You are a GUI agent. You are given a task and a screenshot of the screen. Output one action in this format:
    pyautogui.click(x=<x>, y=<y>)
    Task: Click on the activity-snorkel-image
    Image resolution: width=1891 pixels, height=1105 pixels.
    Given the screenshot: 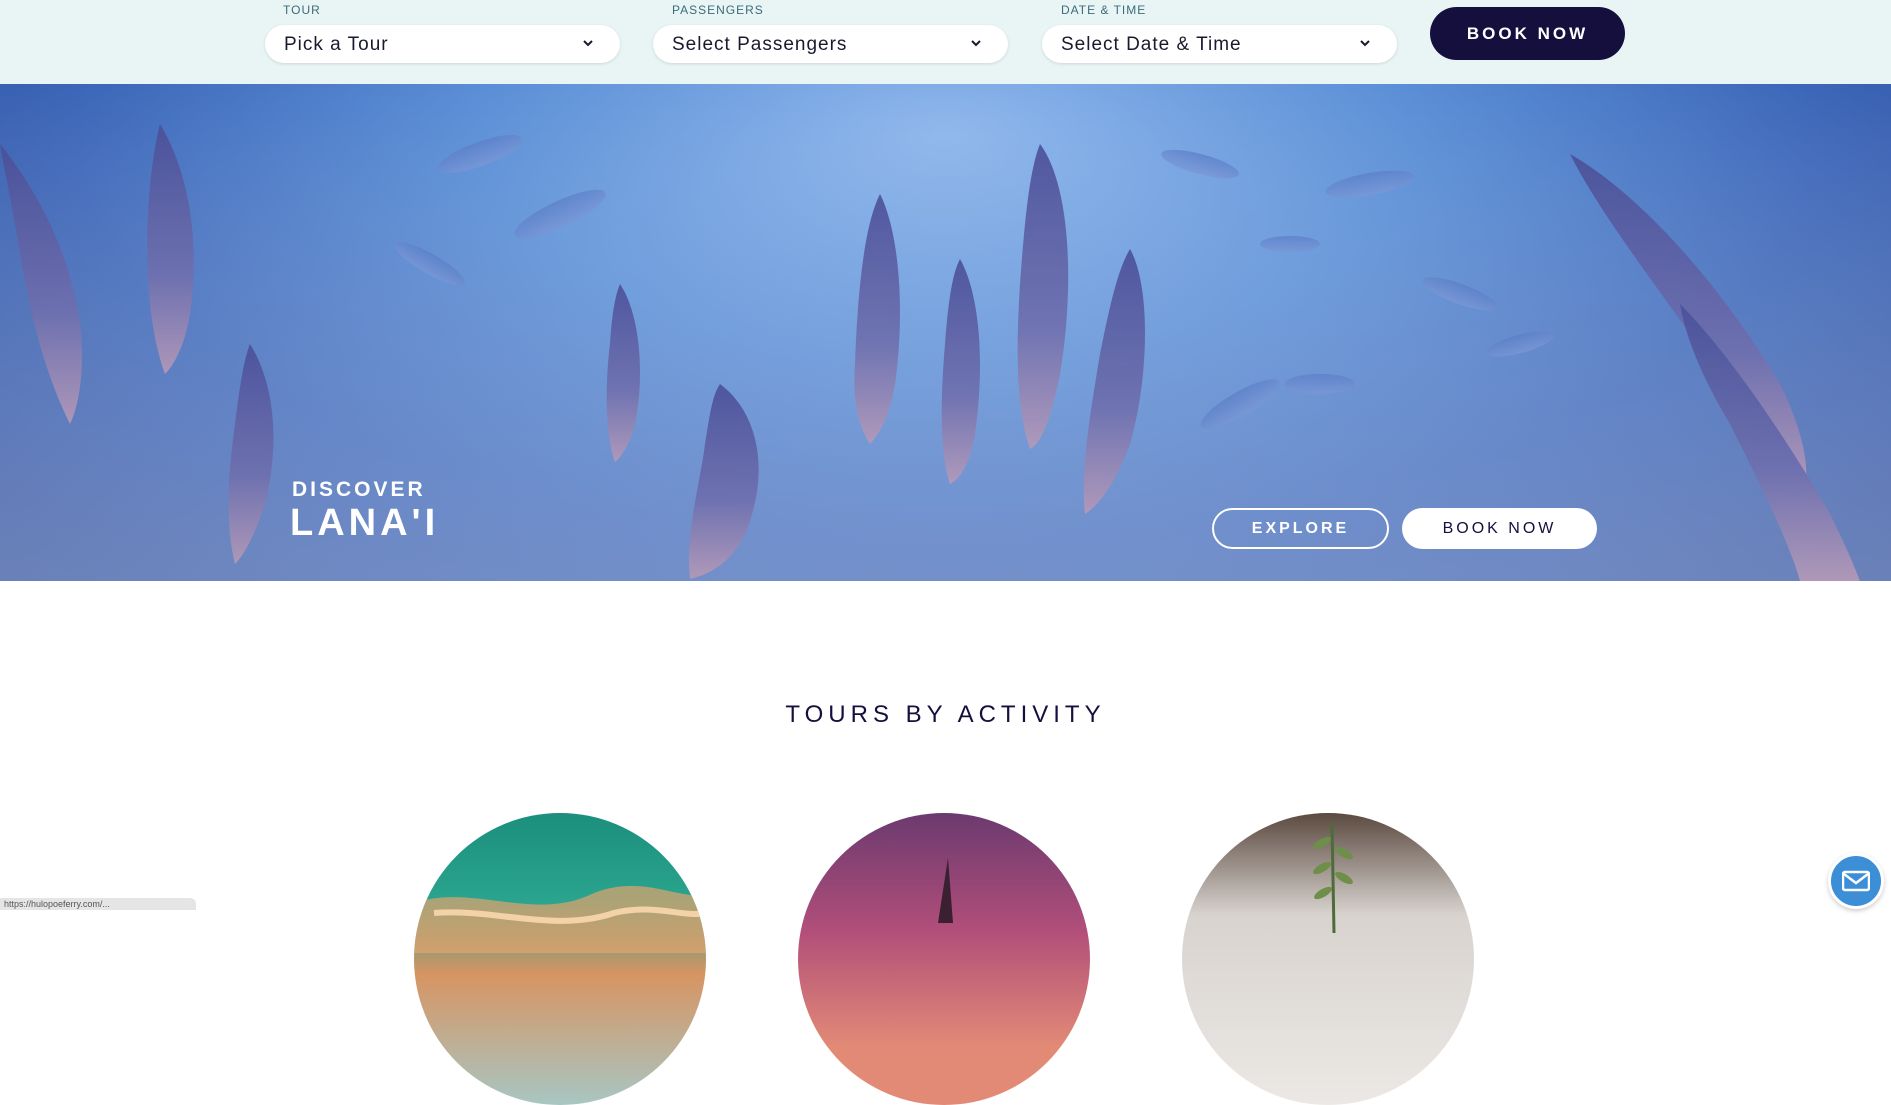 What is the action you would take?
    pyautogui.click(x=560, y=959)
    